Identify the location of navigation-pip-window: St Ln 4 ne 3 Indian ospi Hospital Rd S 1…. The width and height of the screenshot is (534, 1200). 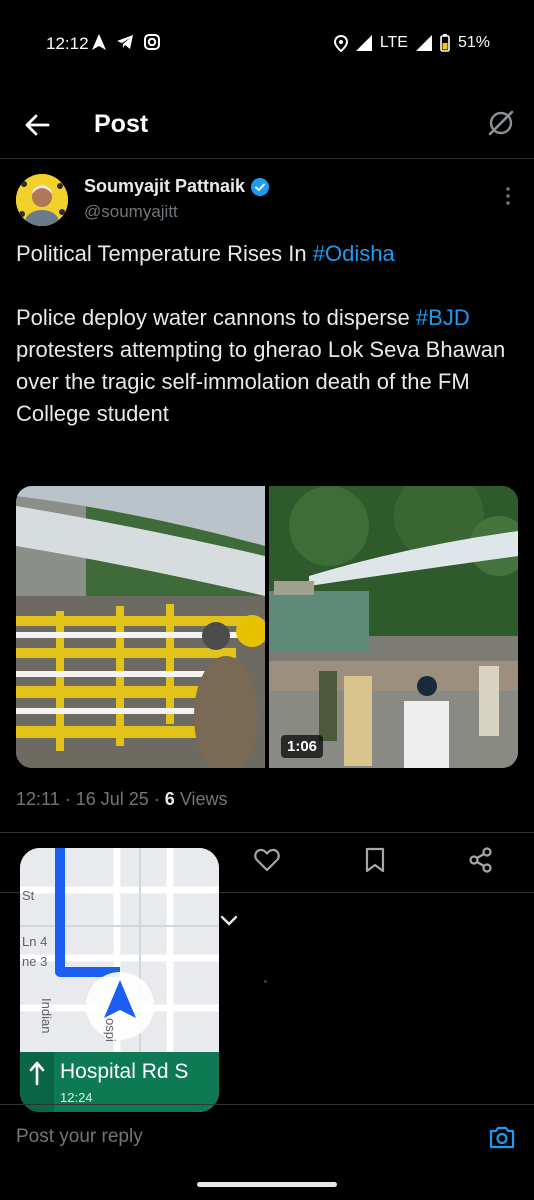
(119, 980).